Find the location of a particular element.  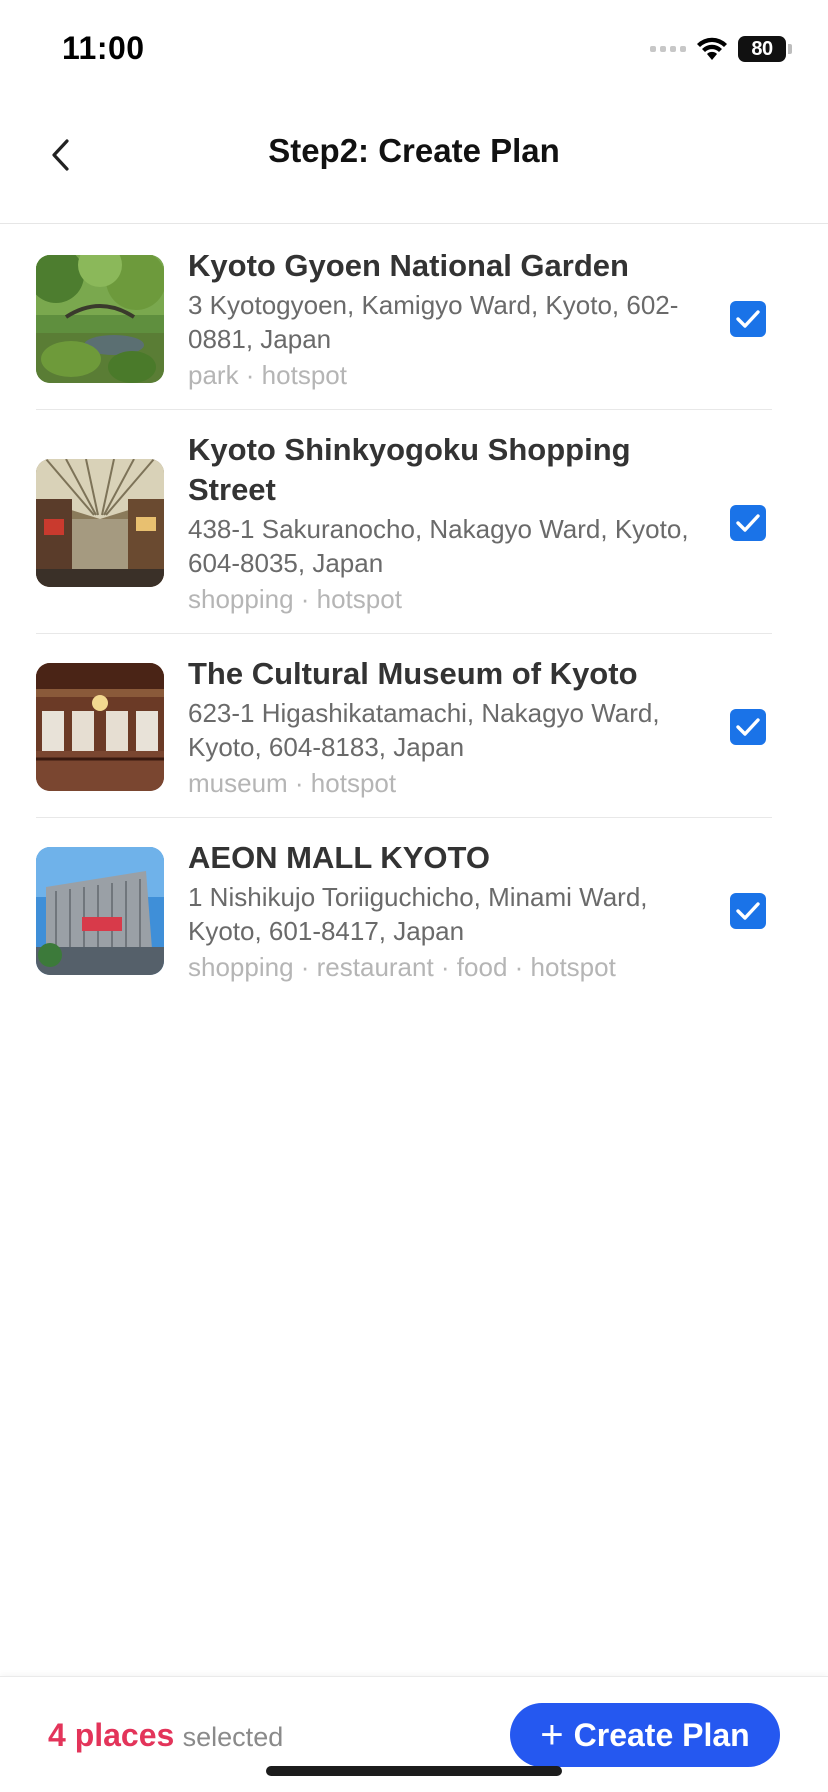

selected-suffix: selected is located at coordinates (233, 1737).